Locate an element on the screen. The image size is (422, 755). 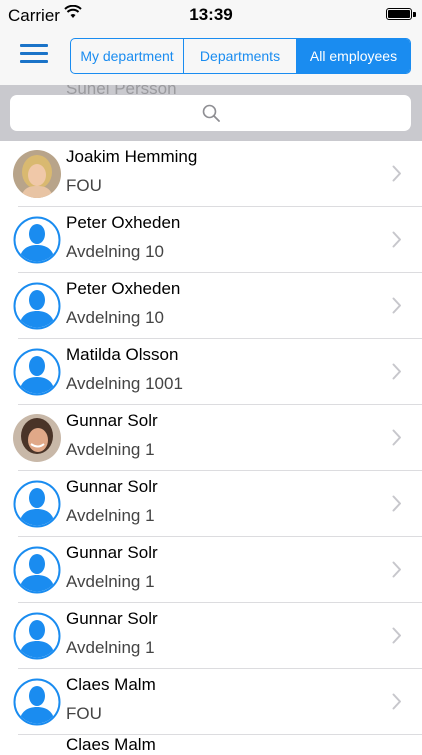
clock: 13:39 is located at coordinates (211, 14).